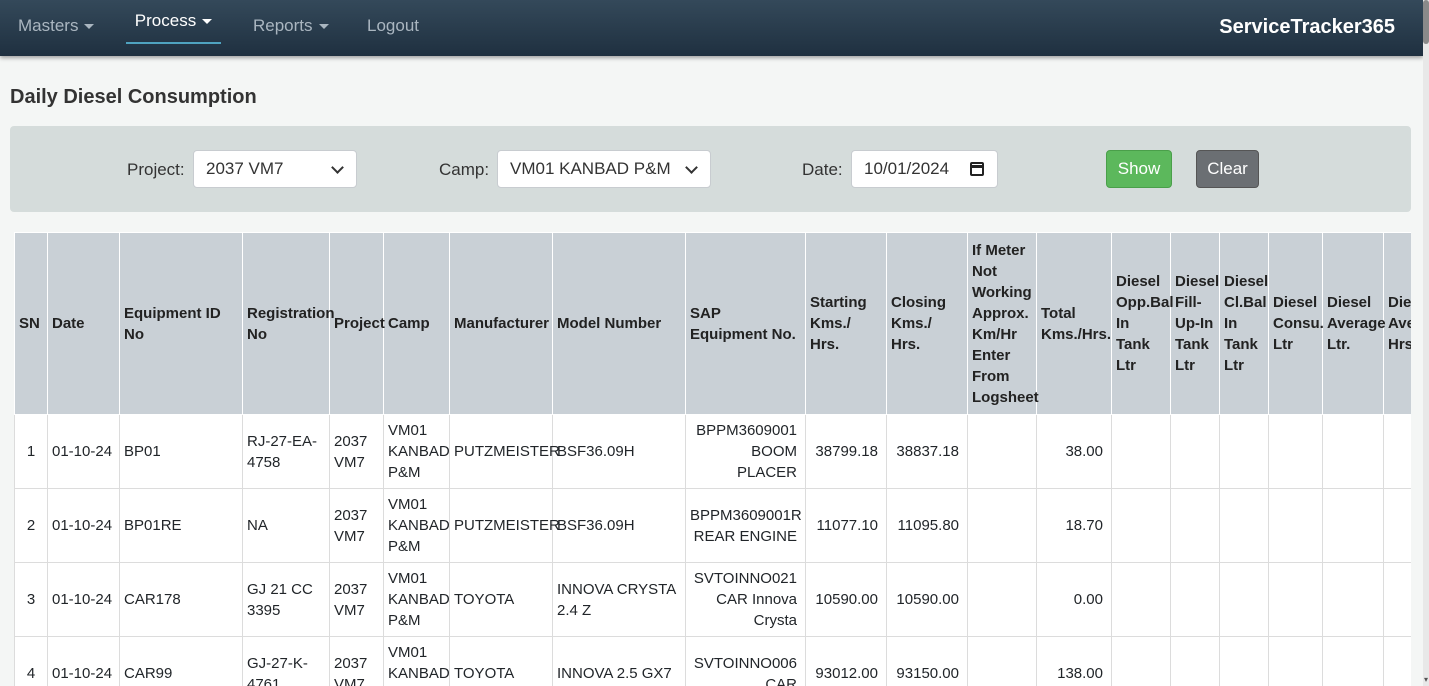  What do you see at coordinates (1244, 323) in the screenshot?
I see `column-header: Diesel Cl.Bal In Tank Ltr` at bounding box center [1244, 323].